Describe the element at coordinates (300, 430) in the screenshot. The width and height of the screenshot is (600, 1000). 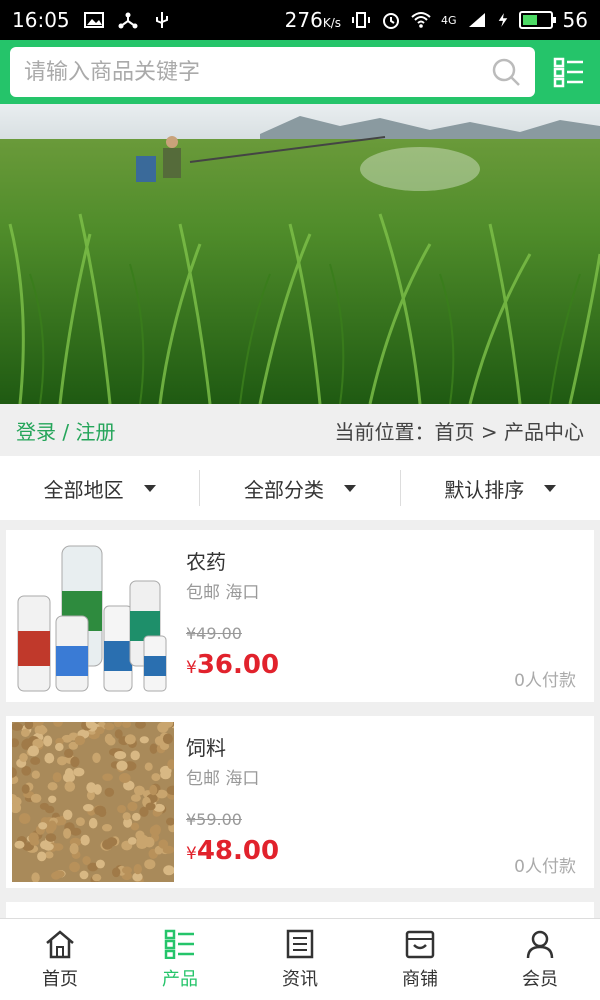
I see `location-bar: 登录 / 注册 当前位置：首页 > 产品中心` at that location.